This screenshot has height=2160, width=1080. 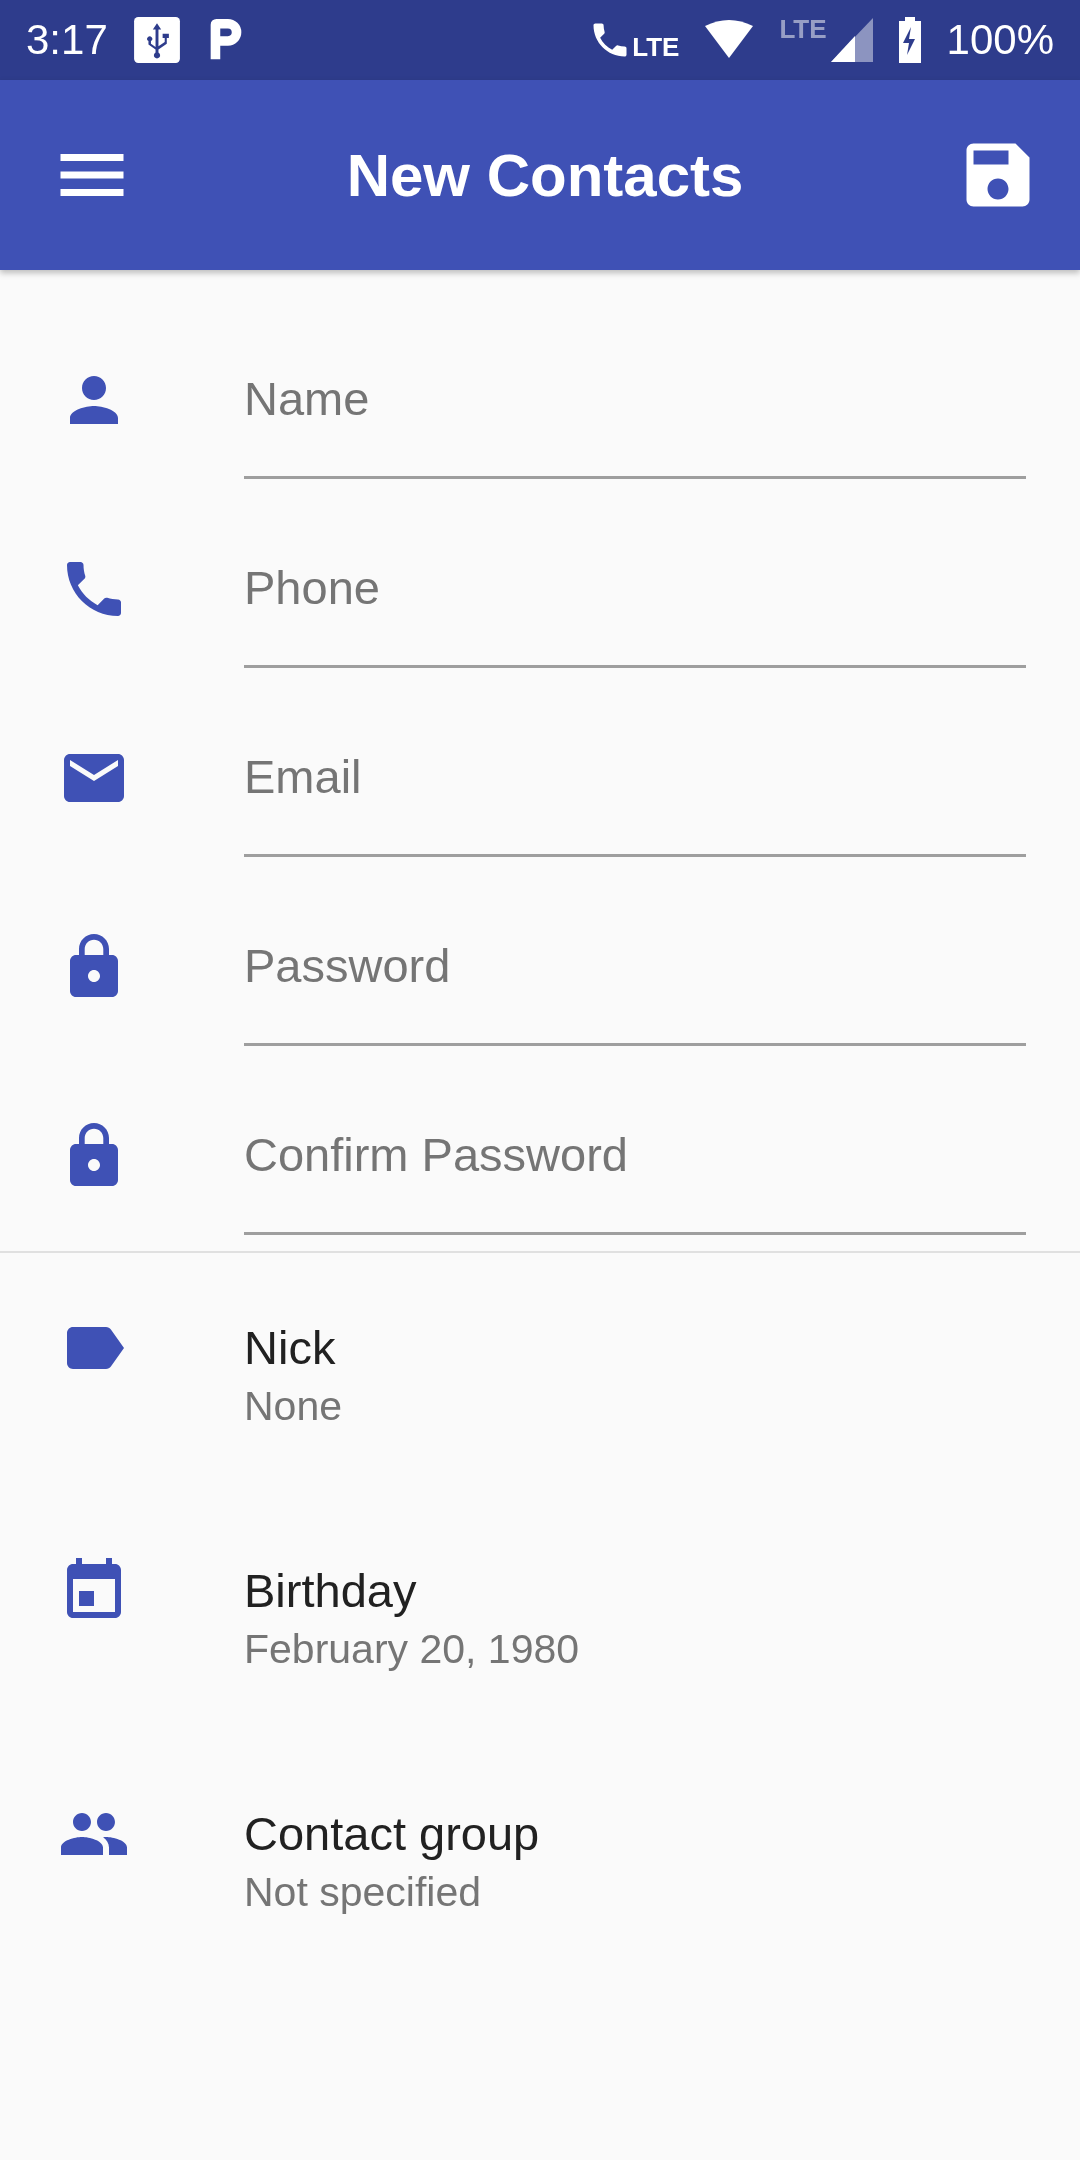 What do you see at coordinates (156, 40) in the screenshot?
I see `usb-icon` at bounding box center [156, 40].